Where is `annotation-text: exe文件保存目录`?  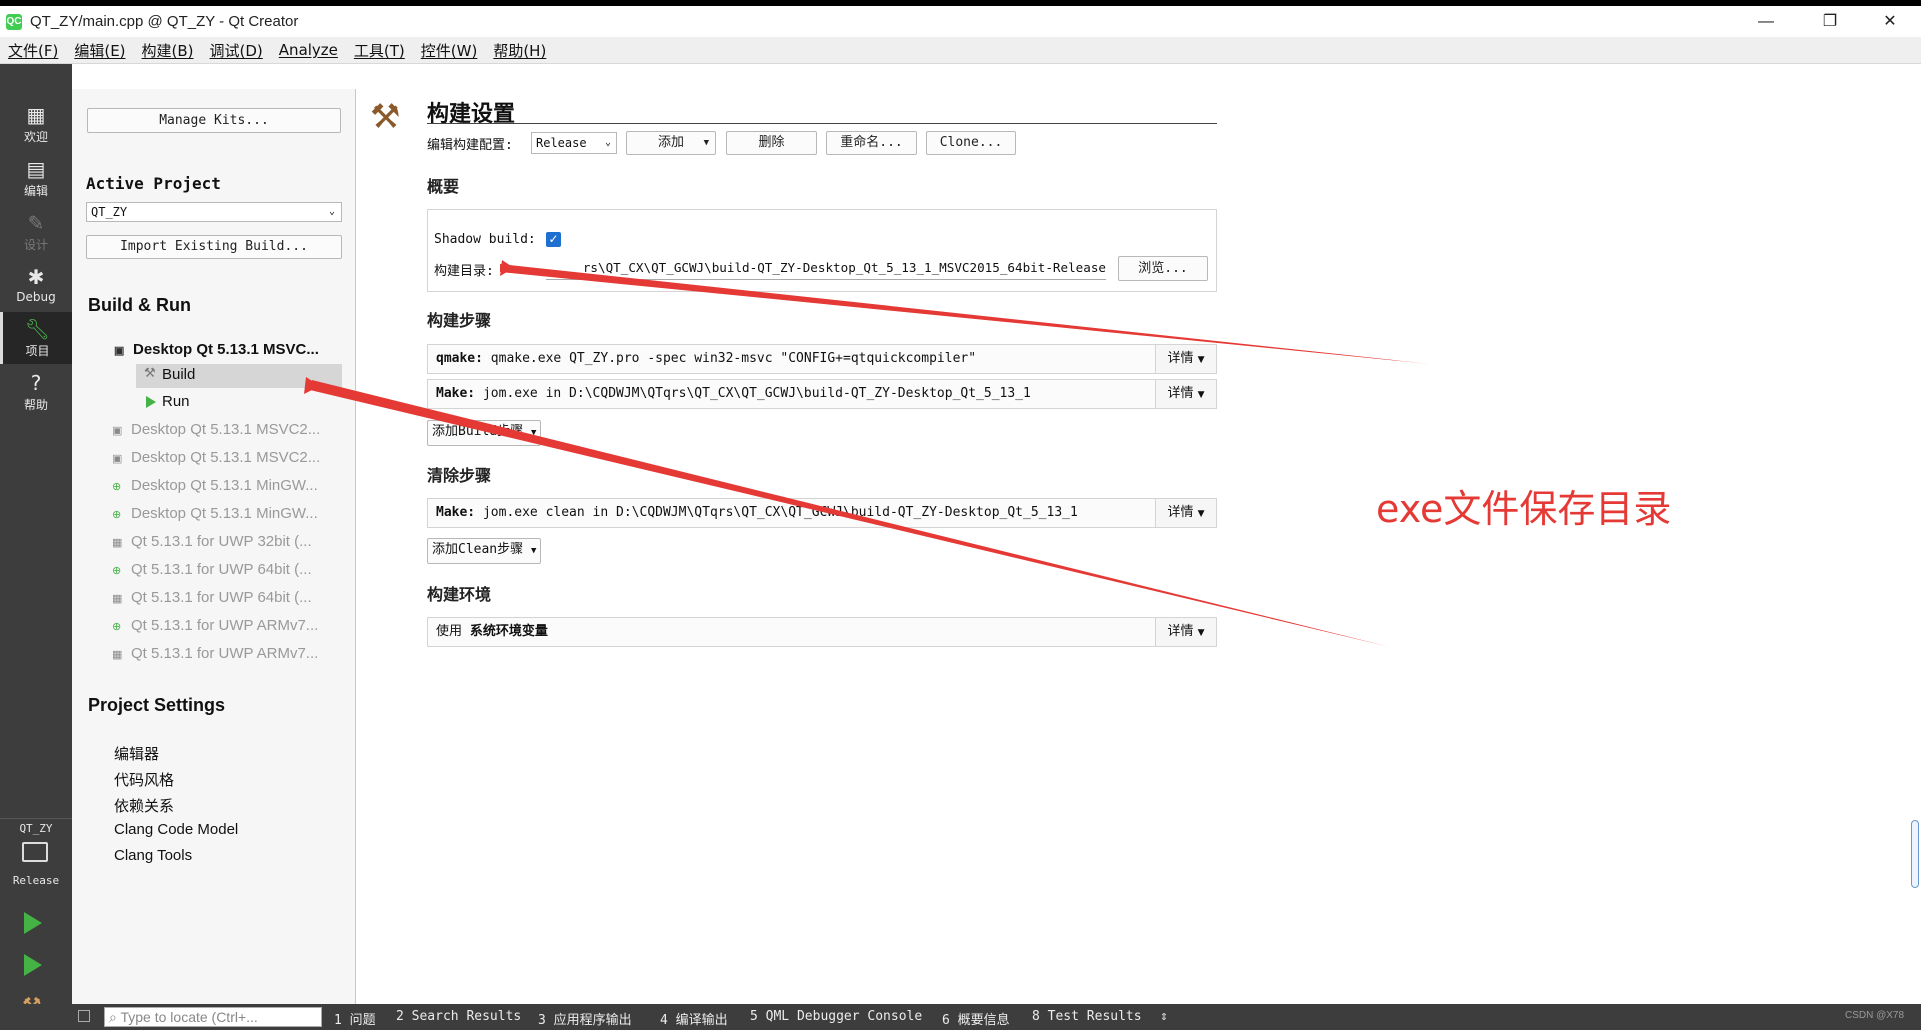 annotation-text: exe文件保存目录 is located at coordinates (1524, 509).